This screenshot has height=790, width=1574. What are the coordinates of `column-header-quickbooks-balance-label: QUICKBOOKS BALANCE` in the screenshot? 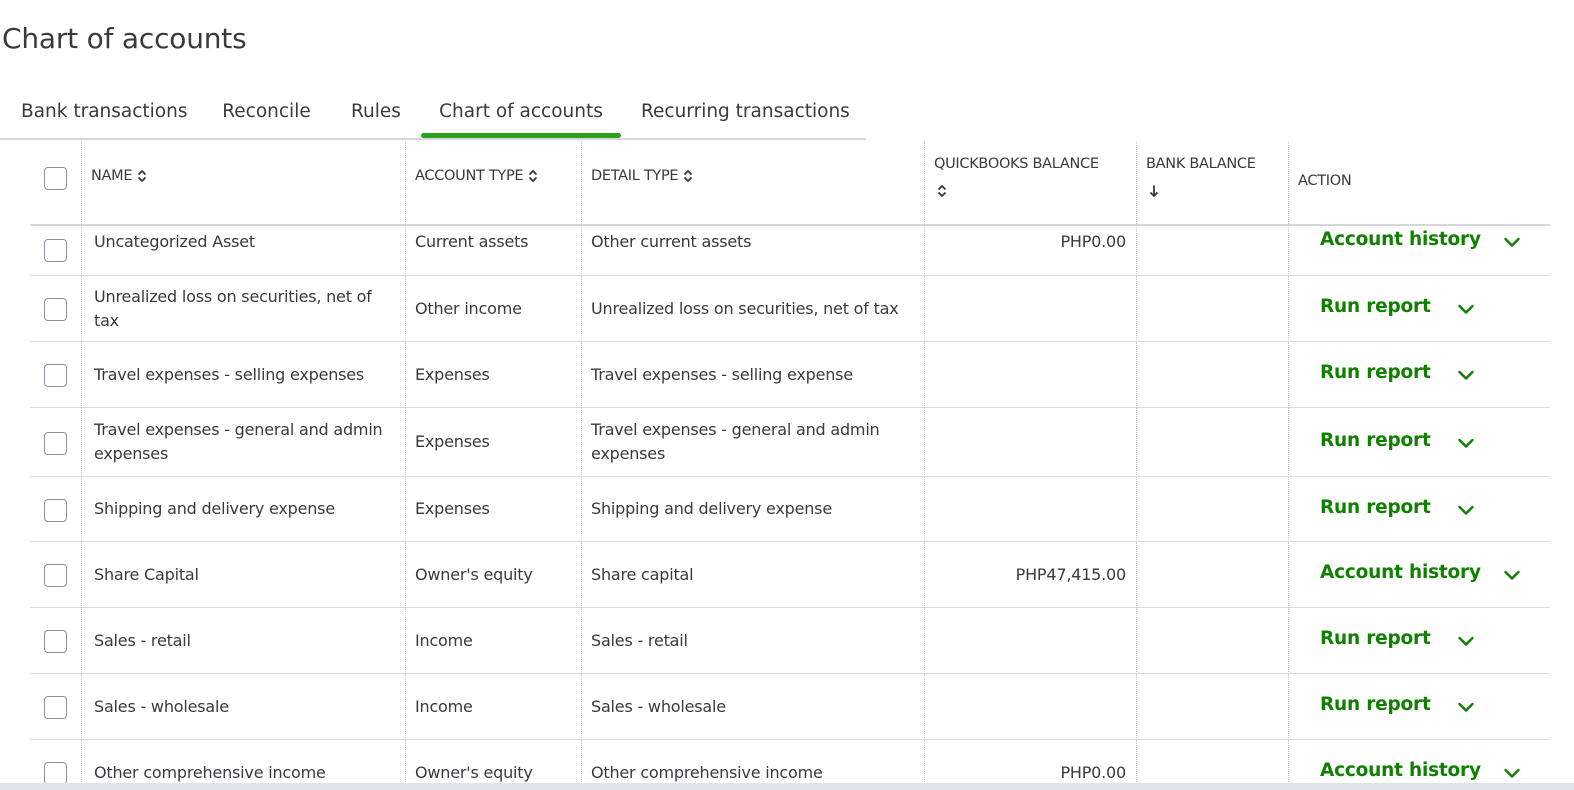 It's located at (1016, 164).